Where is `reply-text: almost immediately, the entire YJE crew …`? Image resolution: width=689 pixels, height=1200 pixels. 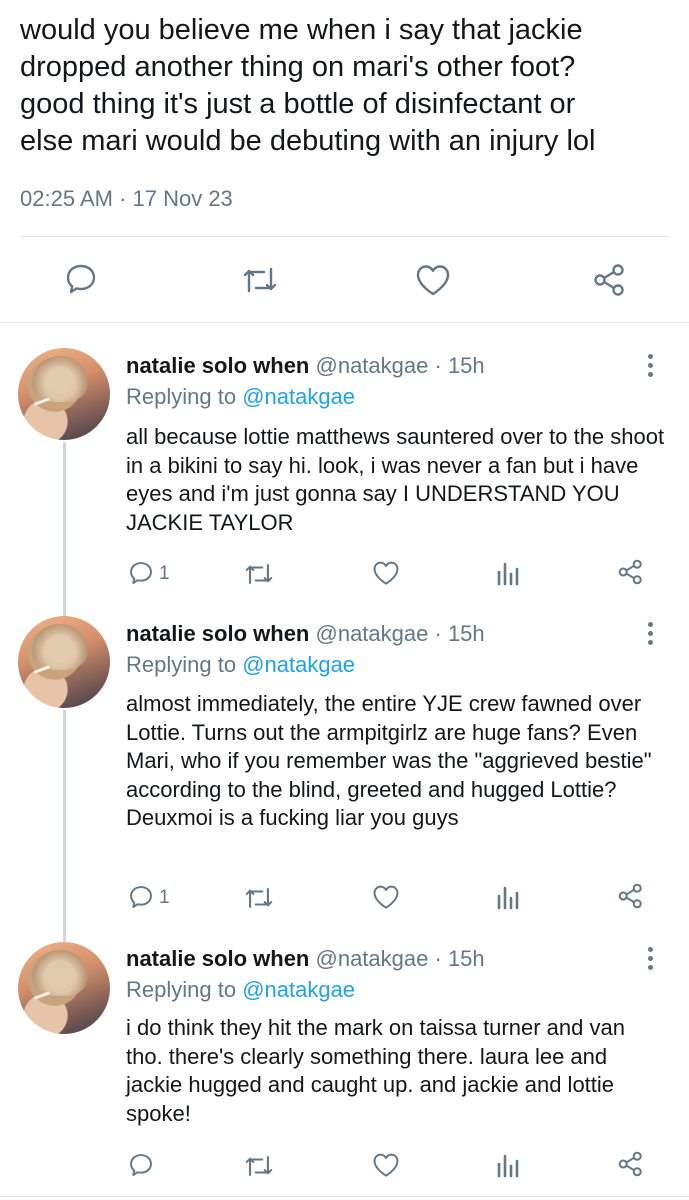 reply-text: almost immediately, the entire YJE crew … is located at coordinates (389, 760).